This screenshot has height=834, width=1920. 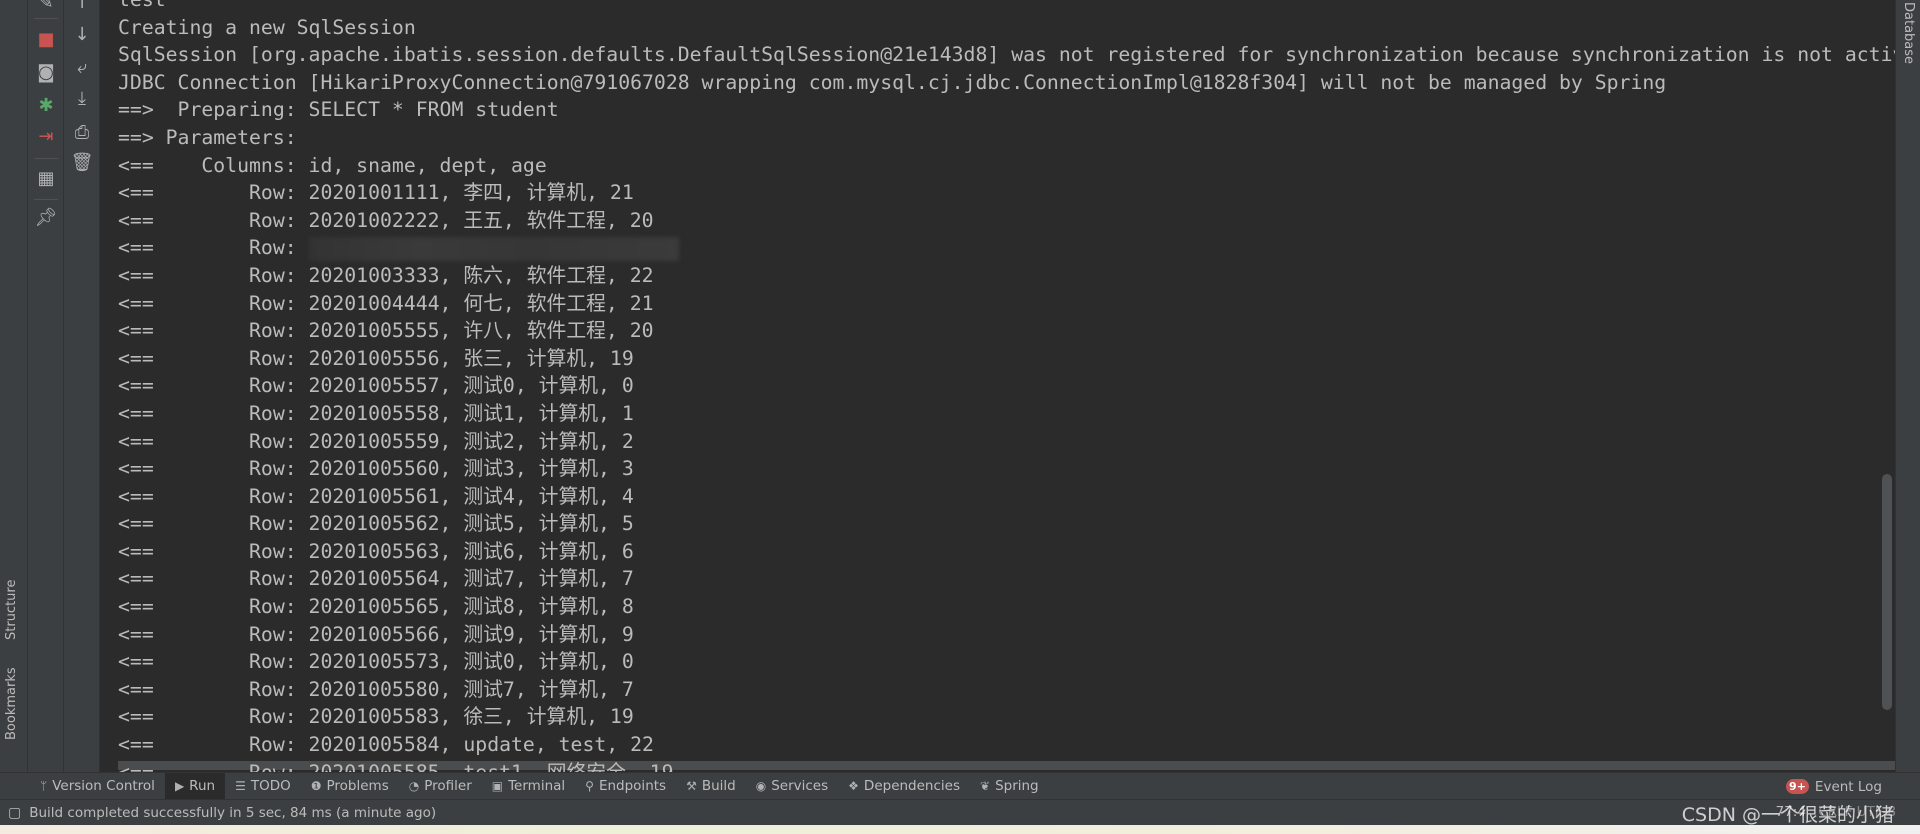 I want to click on console-line: <== Row: 20201005564, 测试7, 计算机, 7, so click(x=376, y=579).